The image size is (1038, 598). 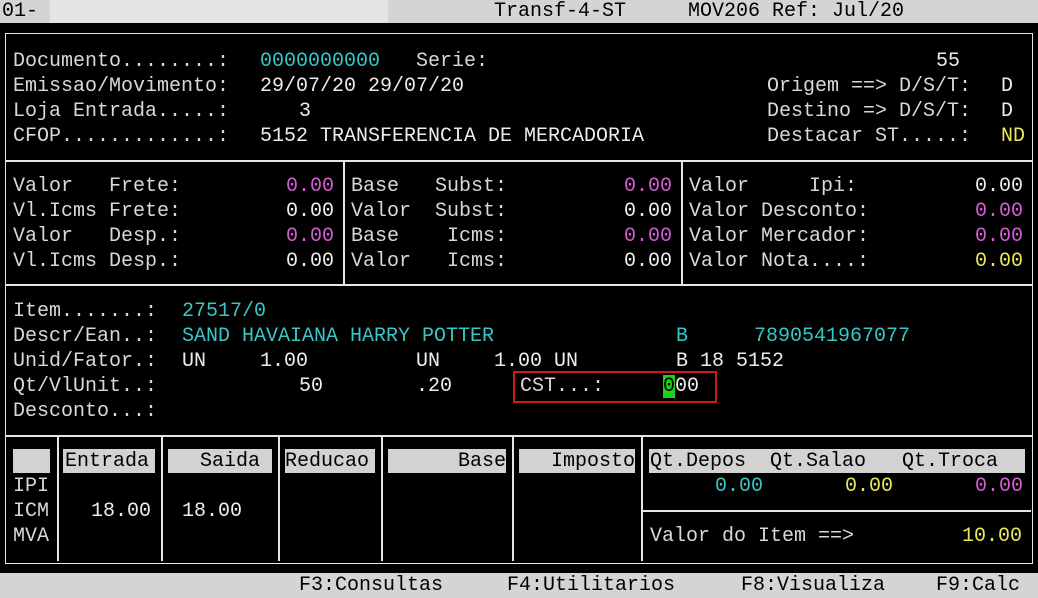 What do you see at coordinates (429, 261) in the screenshot?
I see `valor-icms-label: Valor Icms:` at bounding box center [429, 261].